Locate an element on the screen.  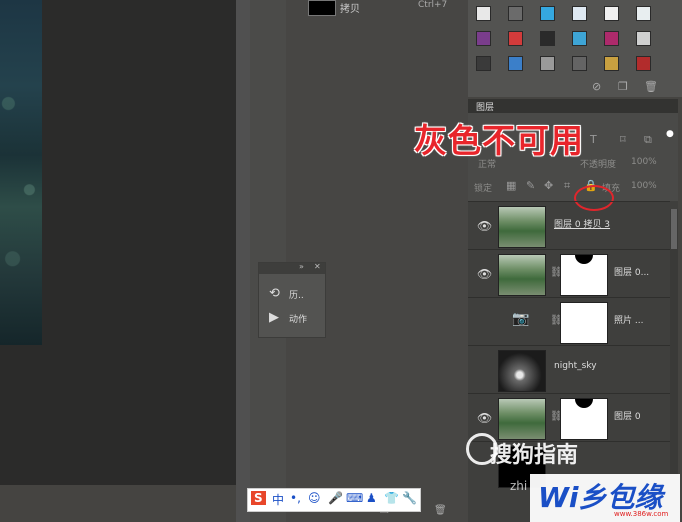
lock-paint-icon: ✎ is located at coordinates (530, 185).